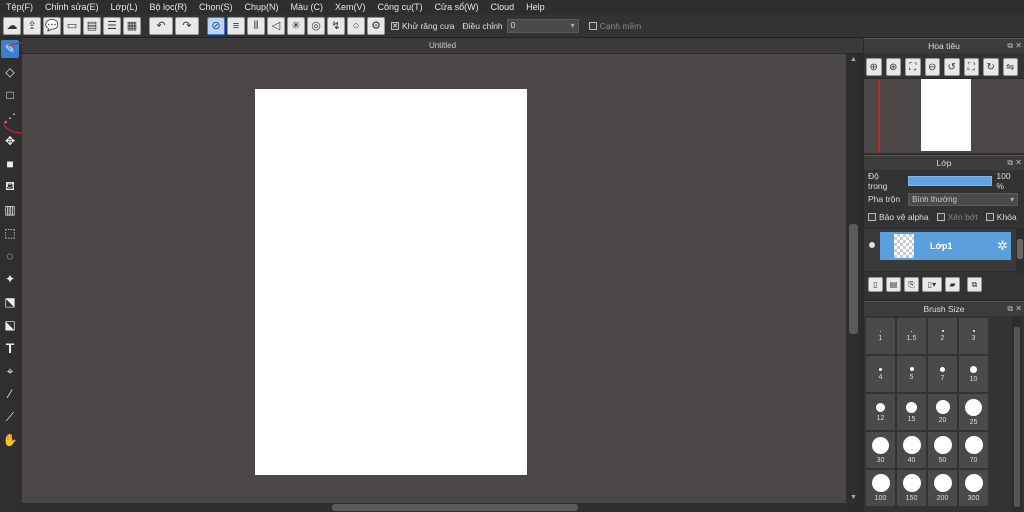 This screenshot has height=512, width=1024. What do you see at coordinates (893, 284) in the screenshot?
I see `new-halftone-layer-icon: ▤` at bounding box center [893, 284].